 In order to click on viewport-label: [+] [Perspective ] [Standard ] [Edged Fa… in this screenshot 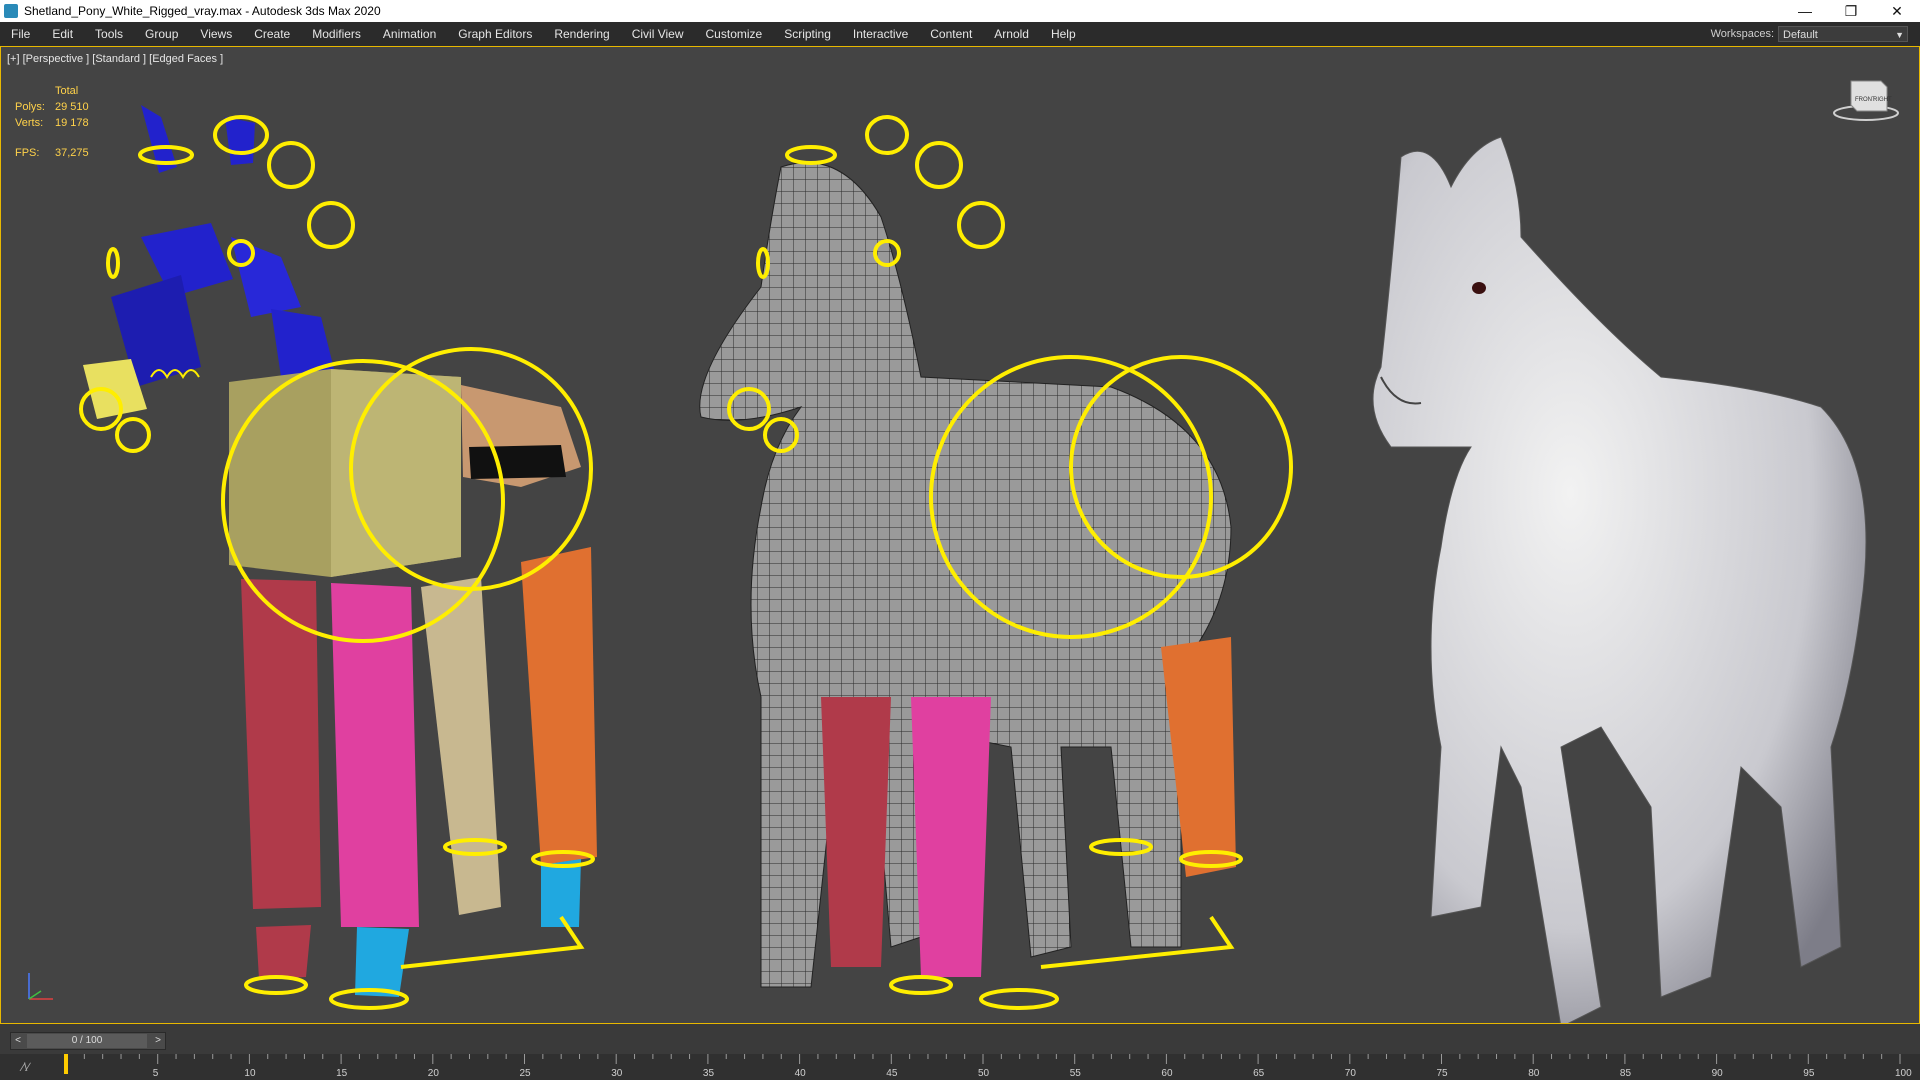, I will do `click(115, 59)`.